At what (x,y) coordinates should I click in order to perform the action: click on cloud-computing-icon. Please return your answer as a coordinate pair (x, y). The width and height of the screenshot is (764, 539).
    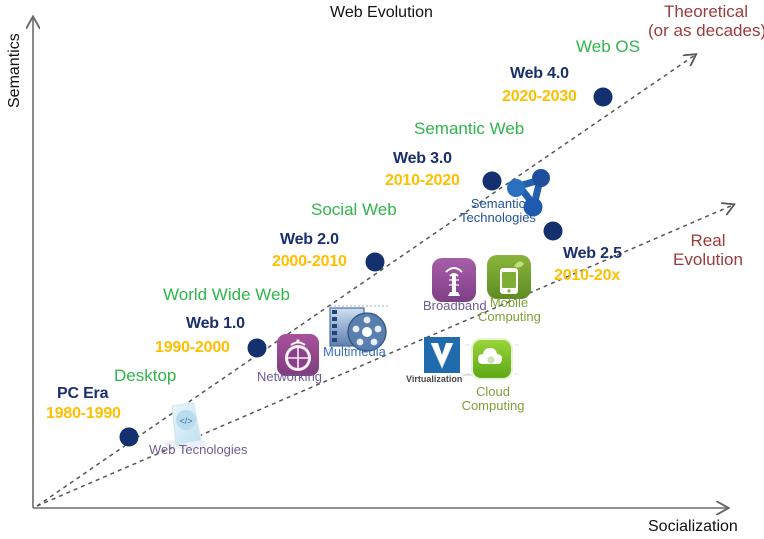
    Looking at the image, I should click on (492, 359).